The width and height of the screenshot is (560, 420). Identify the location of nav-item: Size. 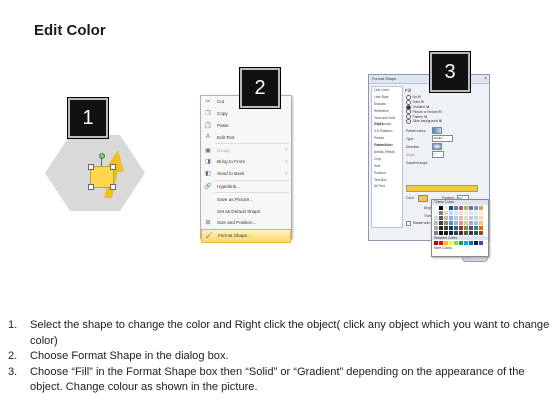
(387, 166).